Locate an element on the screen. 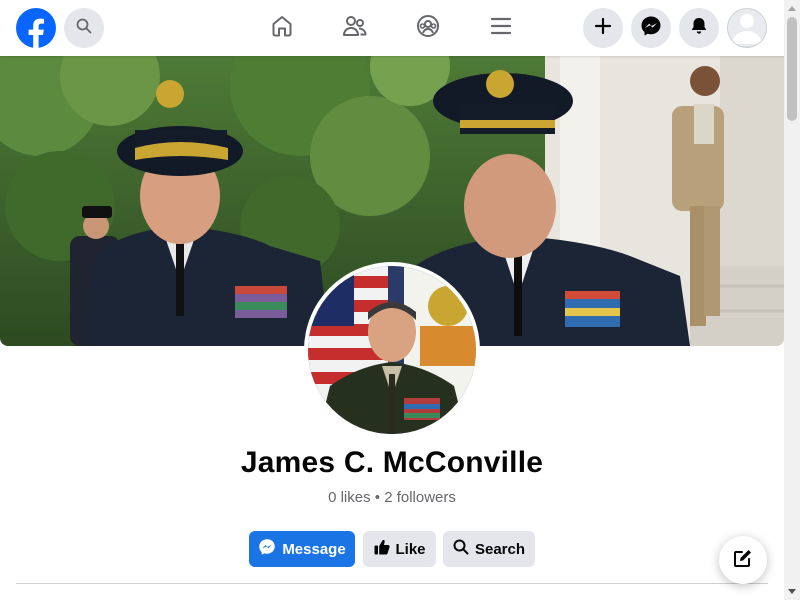 This screenshot has width=800, height=600. home-icon is located at coordinates (282, 28).